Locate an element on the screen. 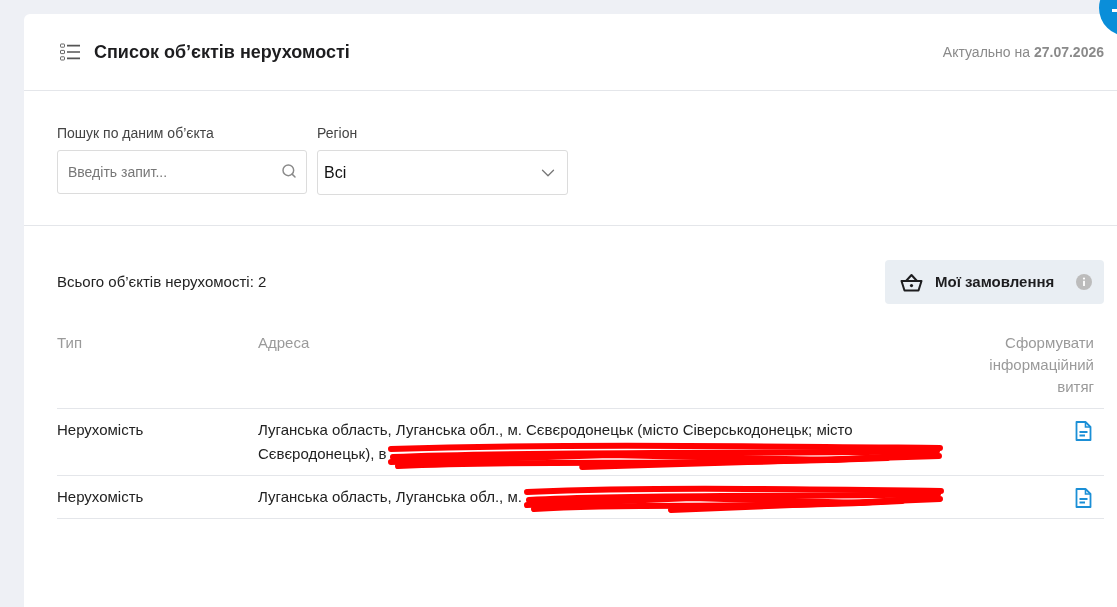  column-header: Тип is located at coordinates (69, 343).